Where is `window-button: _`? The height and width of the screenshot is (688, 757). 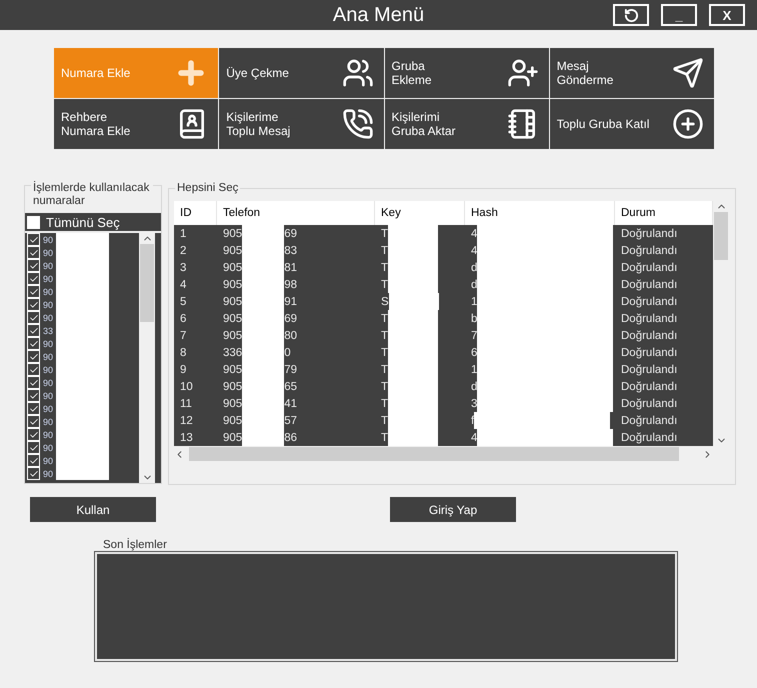
window-button: _ is located at coordinates (679, 15).